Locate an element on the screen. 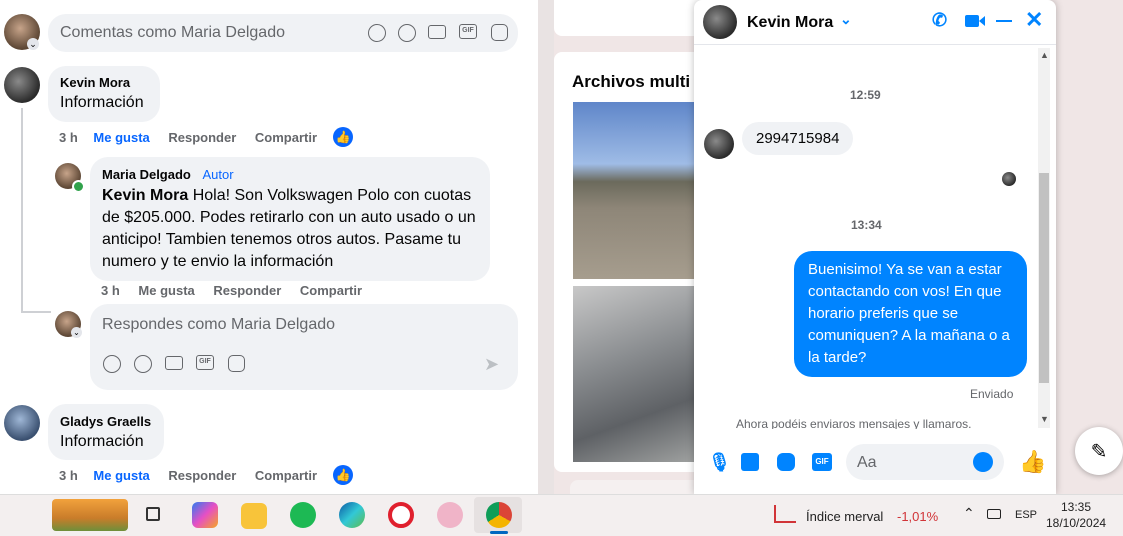 This screenshot has height=536, width=1123. chrome-active-indicator is located at coordinates (499, 532).